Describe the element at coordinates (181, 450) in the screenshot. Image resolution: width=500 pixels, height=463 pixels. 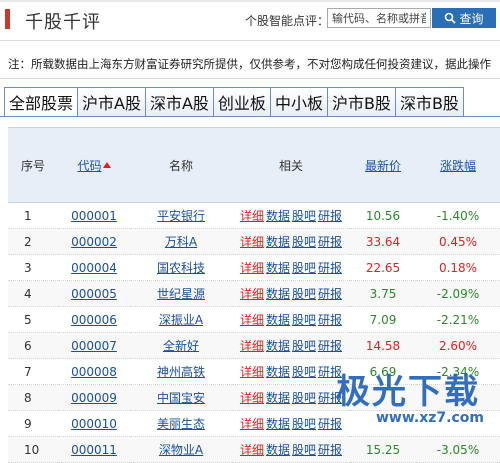
I see `stock-name-link: 深物业A` at that location.